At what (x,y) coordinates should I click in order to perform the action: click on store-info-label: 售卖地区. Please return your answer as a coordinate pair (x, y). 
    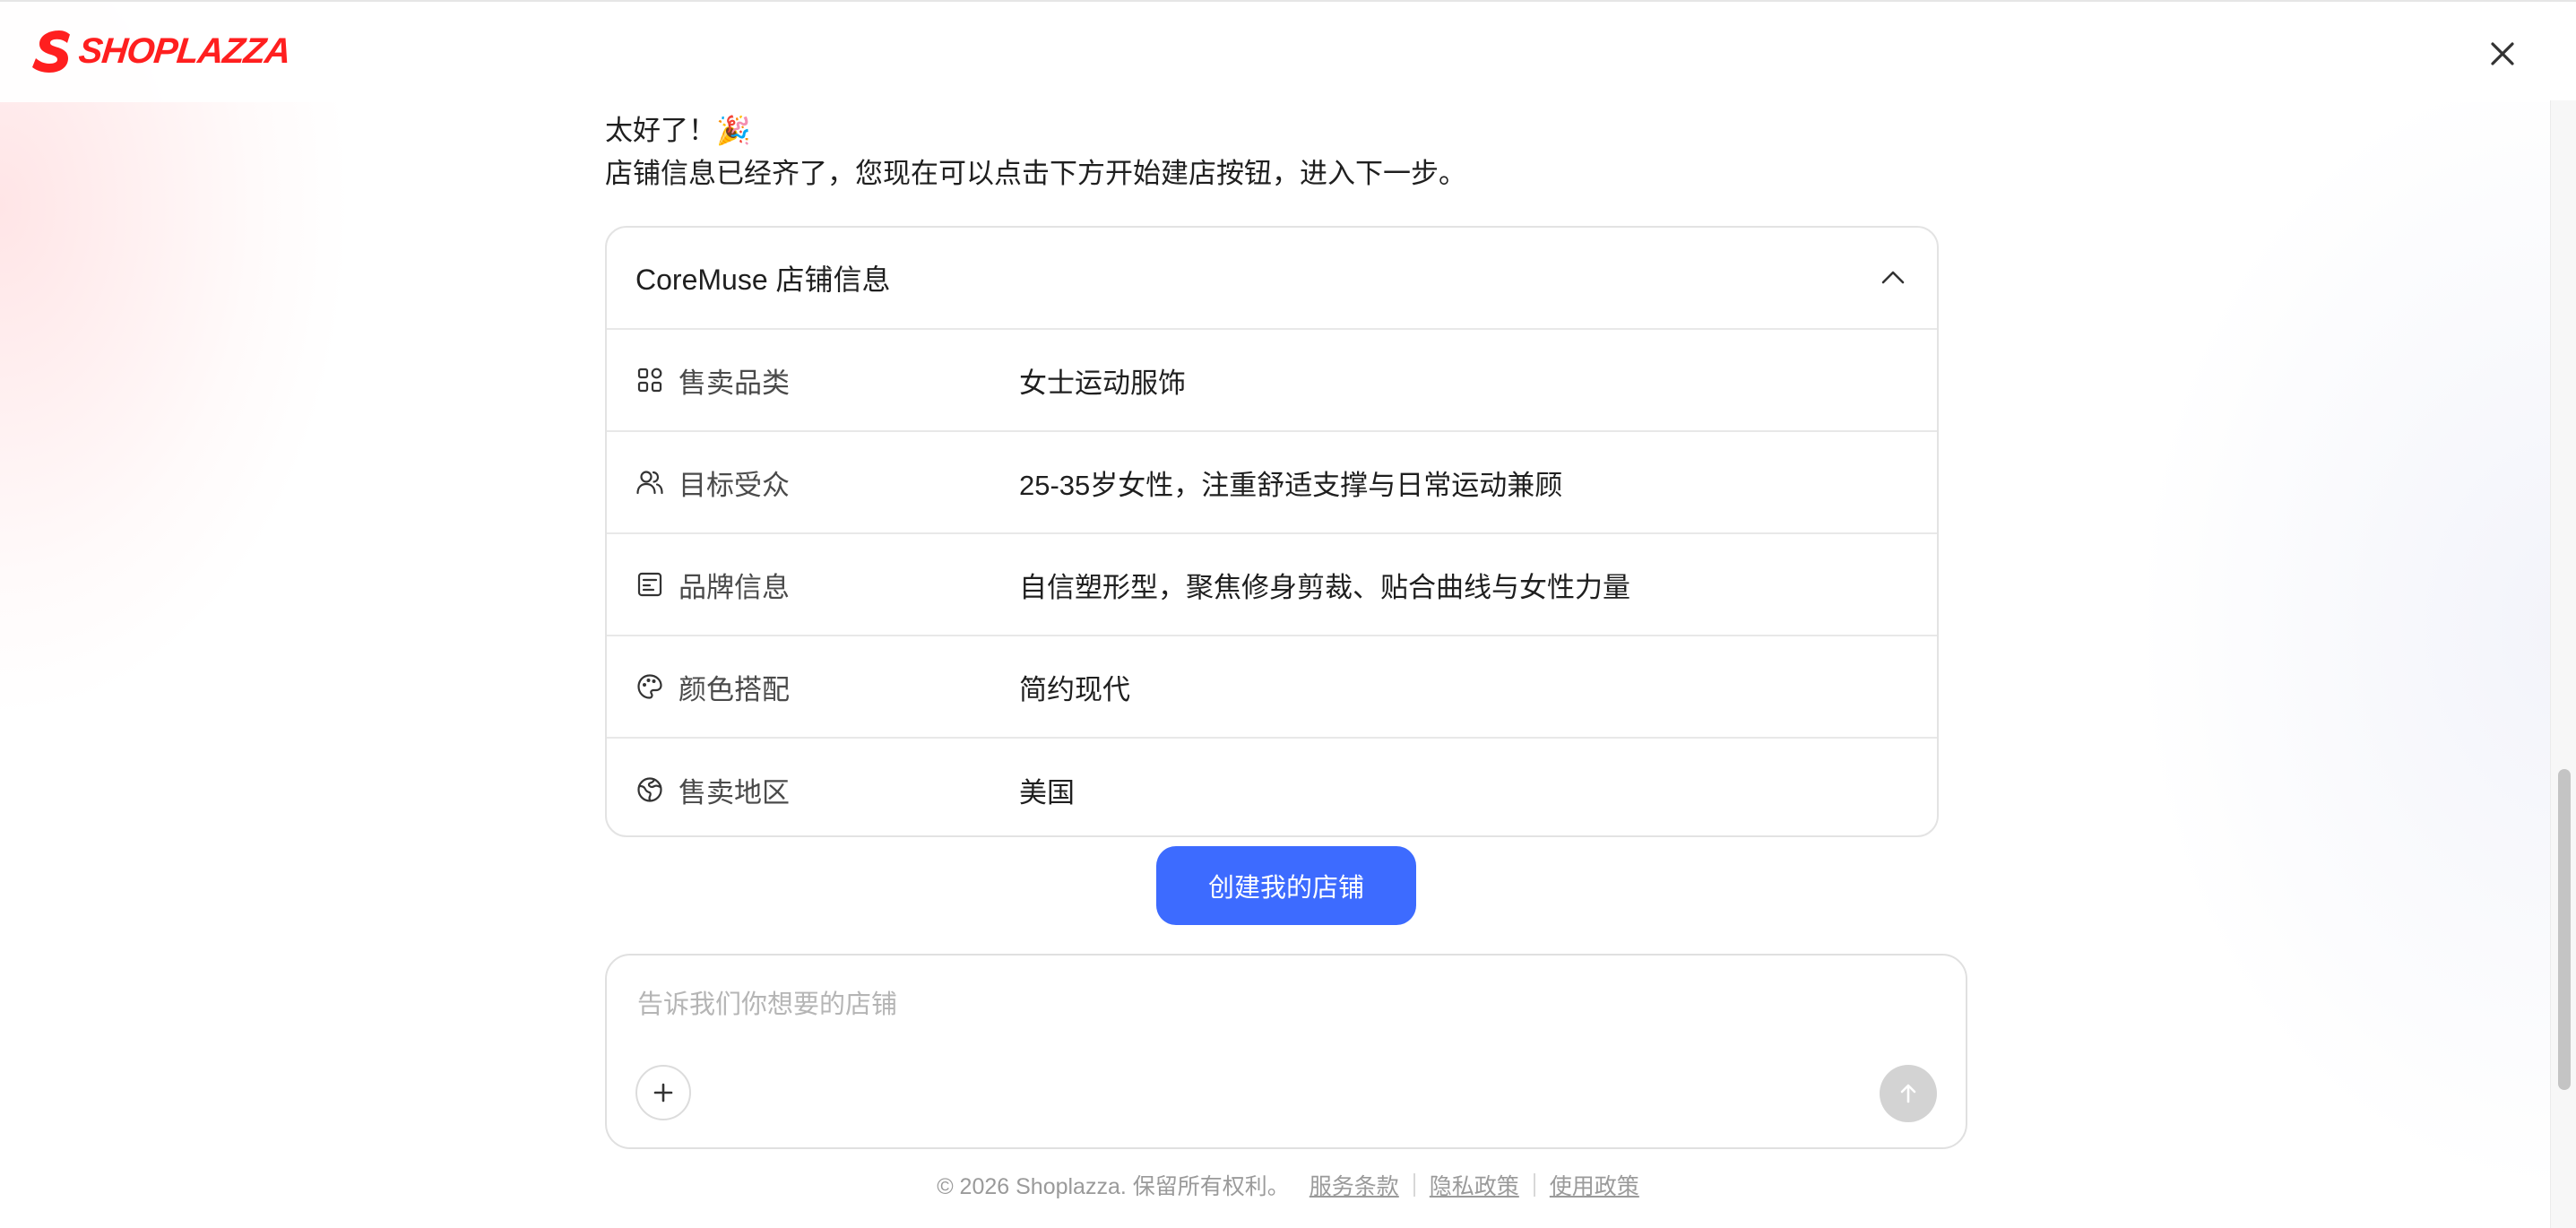
    Looking at the image, I should click on (734, 792).